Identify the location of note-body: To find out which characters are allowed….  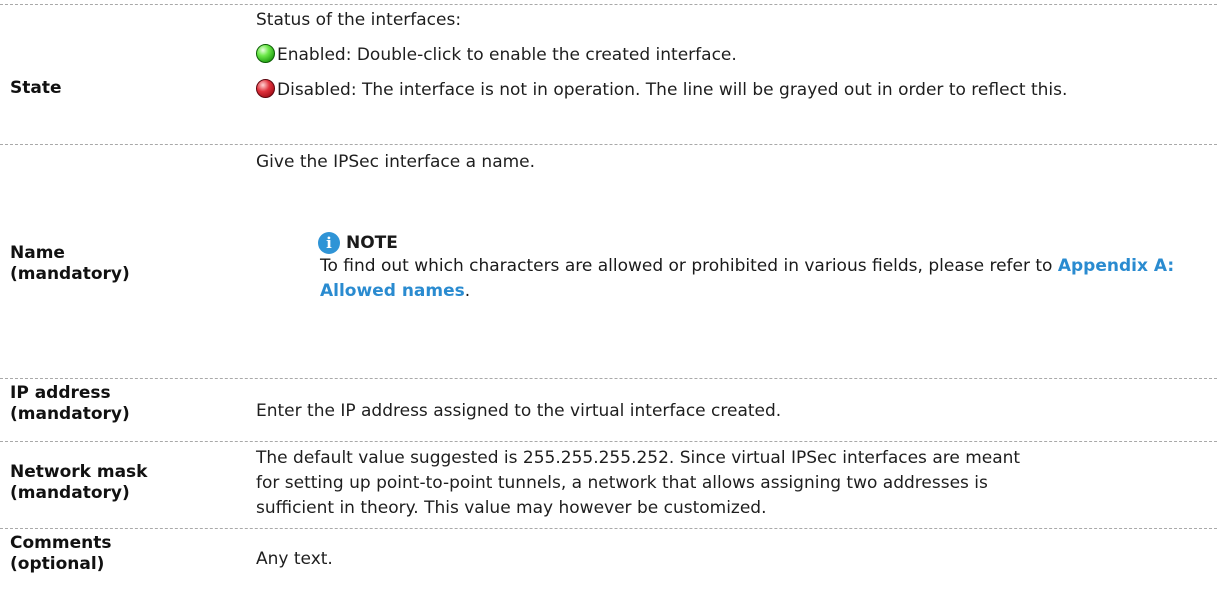
(763, 279).